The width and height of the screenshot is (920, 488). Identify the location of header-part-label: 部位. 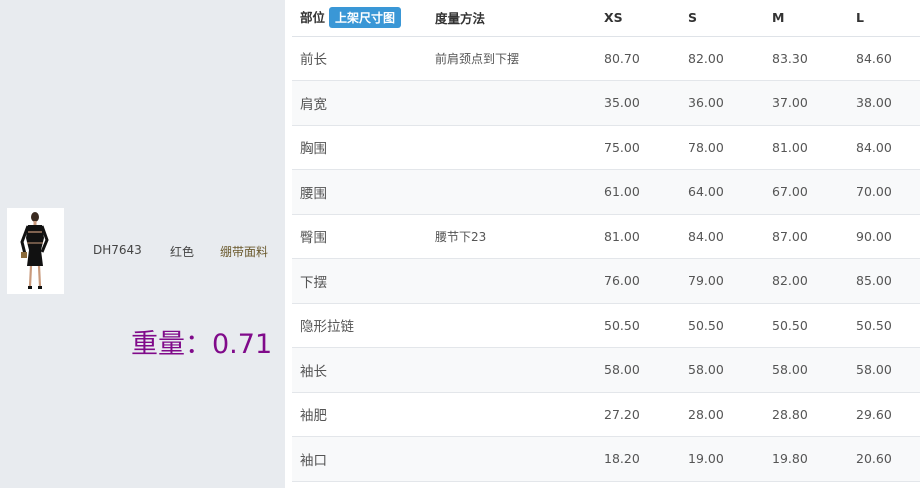
(313, 18).